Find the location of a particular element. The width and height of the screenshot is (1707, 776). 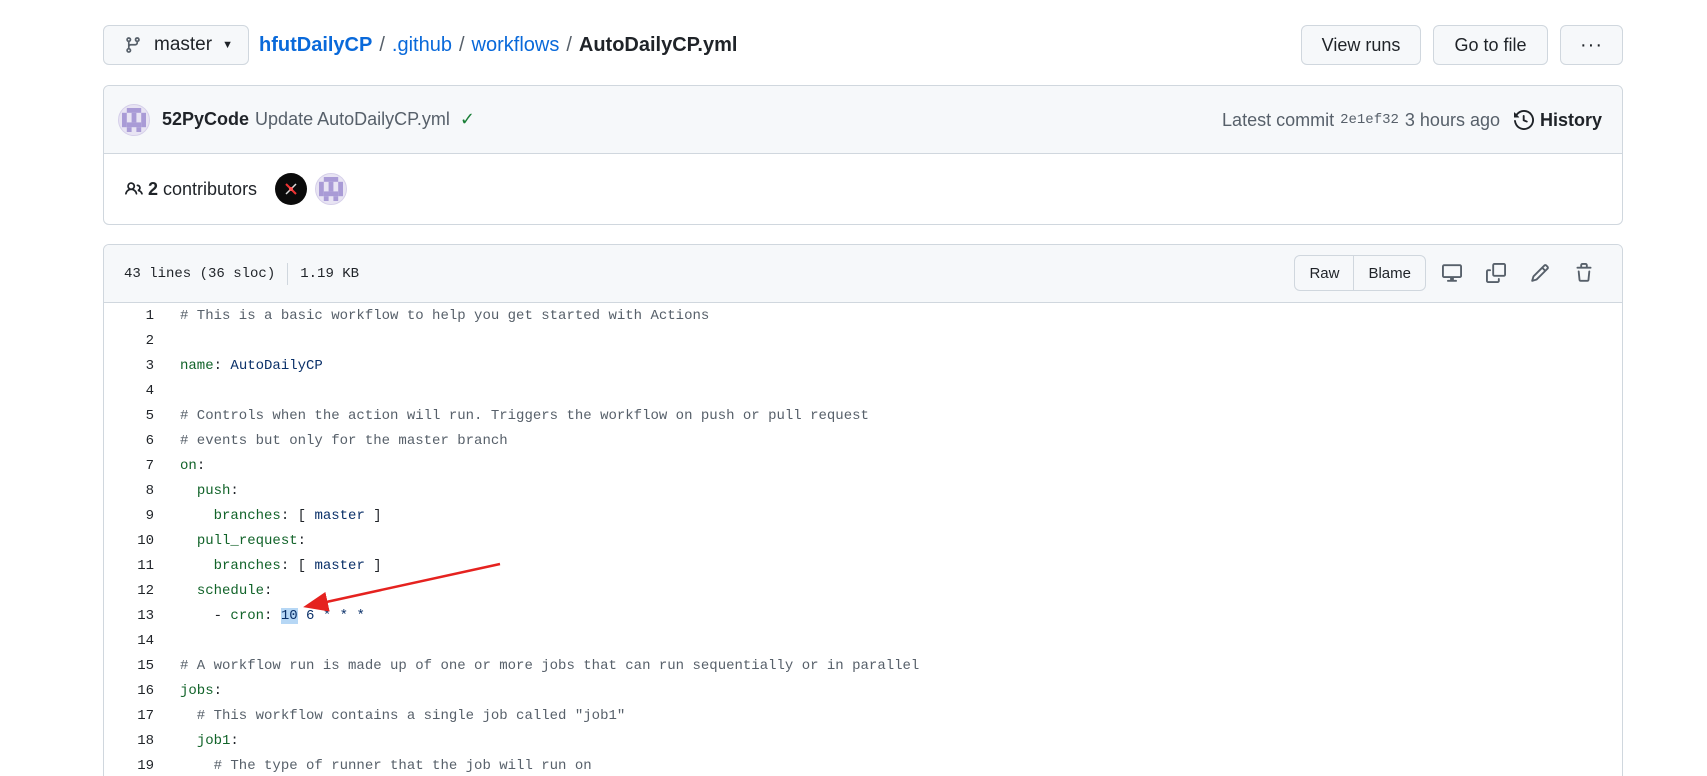

code-line: 3 name: AutoDailyCP is located at coordinates (863, 365).